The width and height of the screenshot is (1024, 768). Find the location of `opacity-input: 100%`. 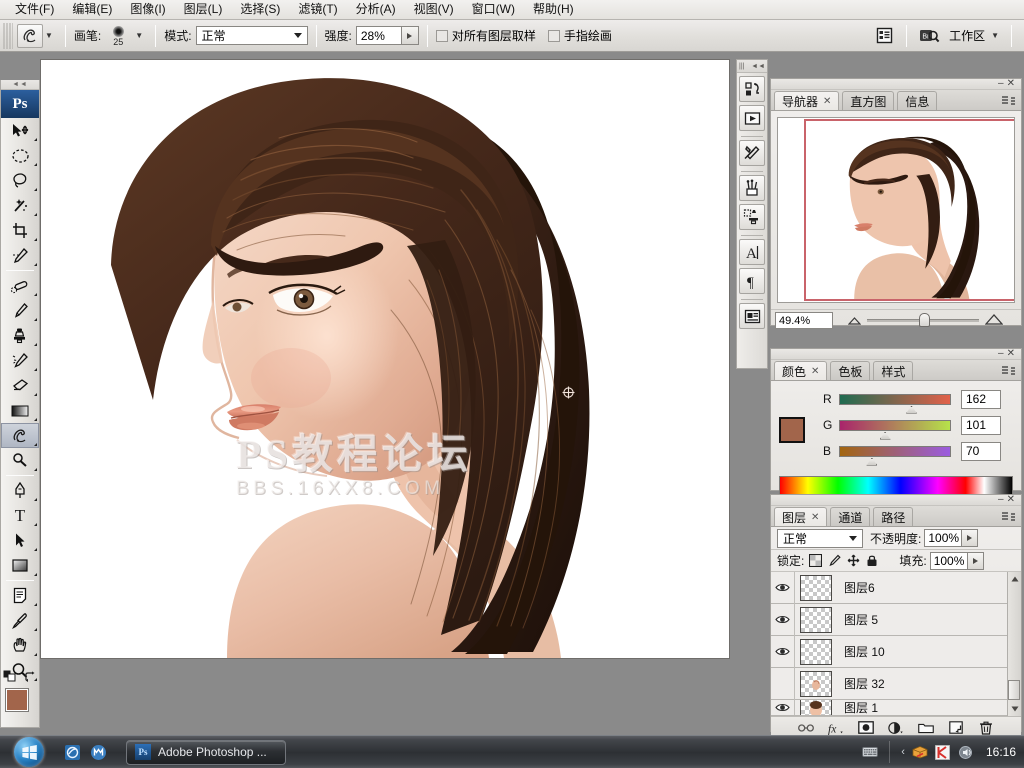

opacity-input: 100% is located at coordinates (943, 538).